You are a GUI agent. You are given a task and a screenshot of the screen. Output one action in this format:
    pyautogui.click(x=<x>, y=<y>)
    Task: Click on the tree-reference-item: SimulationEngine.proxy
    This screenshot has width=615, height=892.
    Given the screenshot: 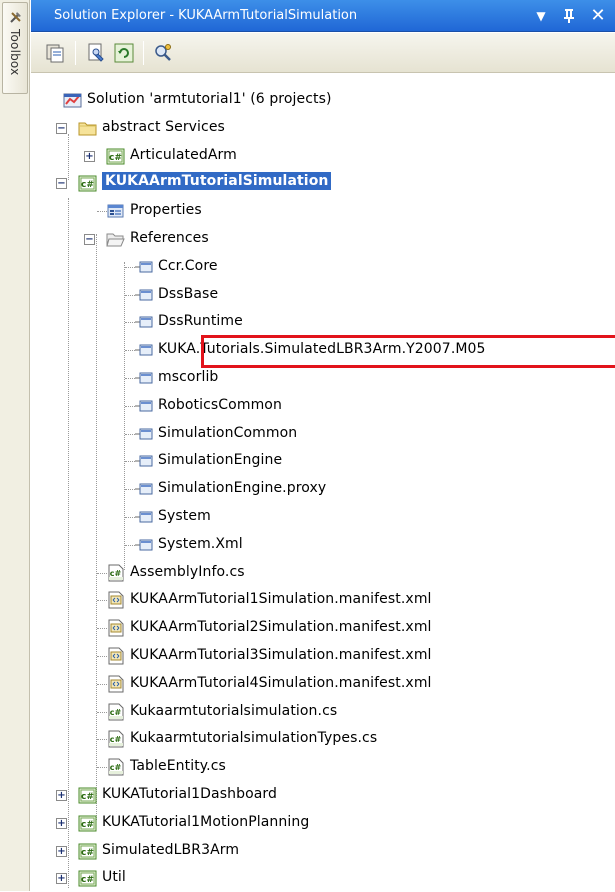 What is the action you would take?
    pyautogui.click(x=323, y=489)
    